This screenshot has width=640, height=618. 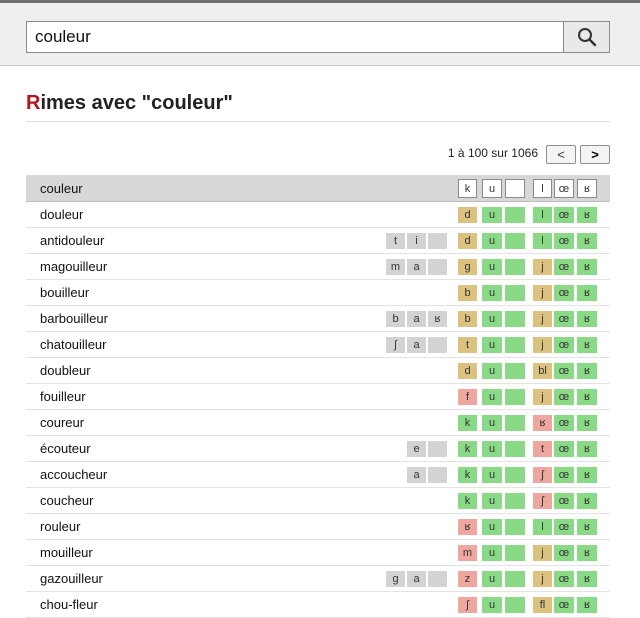 What do you see at coordinates (63, 397) in the screenshot?
I see `rhyme-word-link: fouilleur` at bounding box center [63, 397].